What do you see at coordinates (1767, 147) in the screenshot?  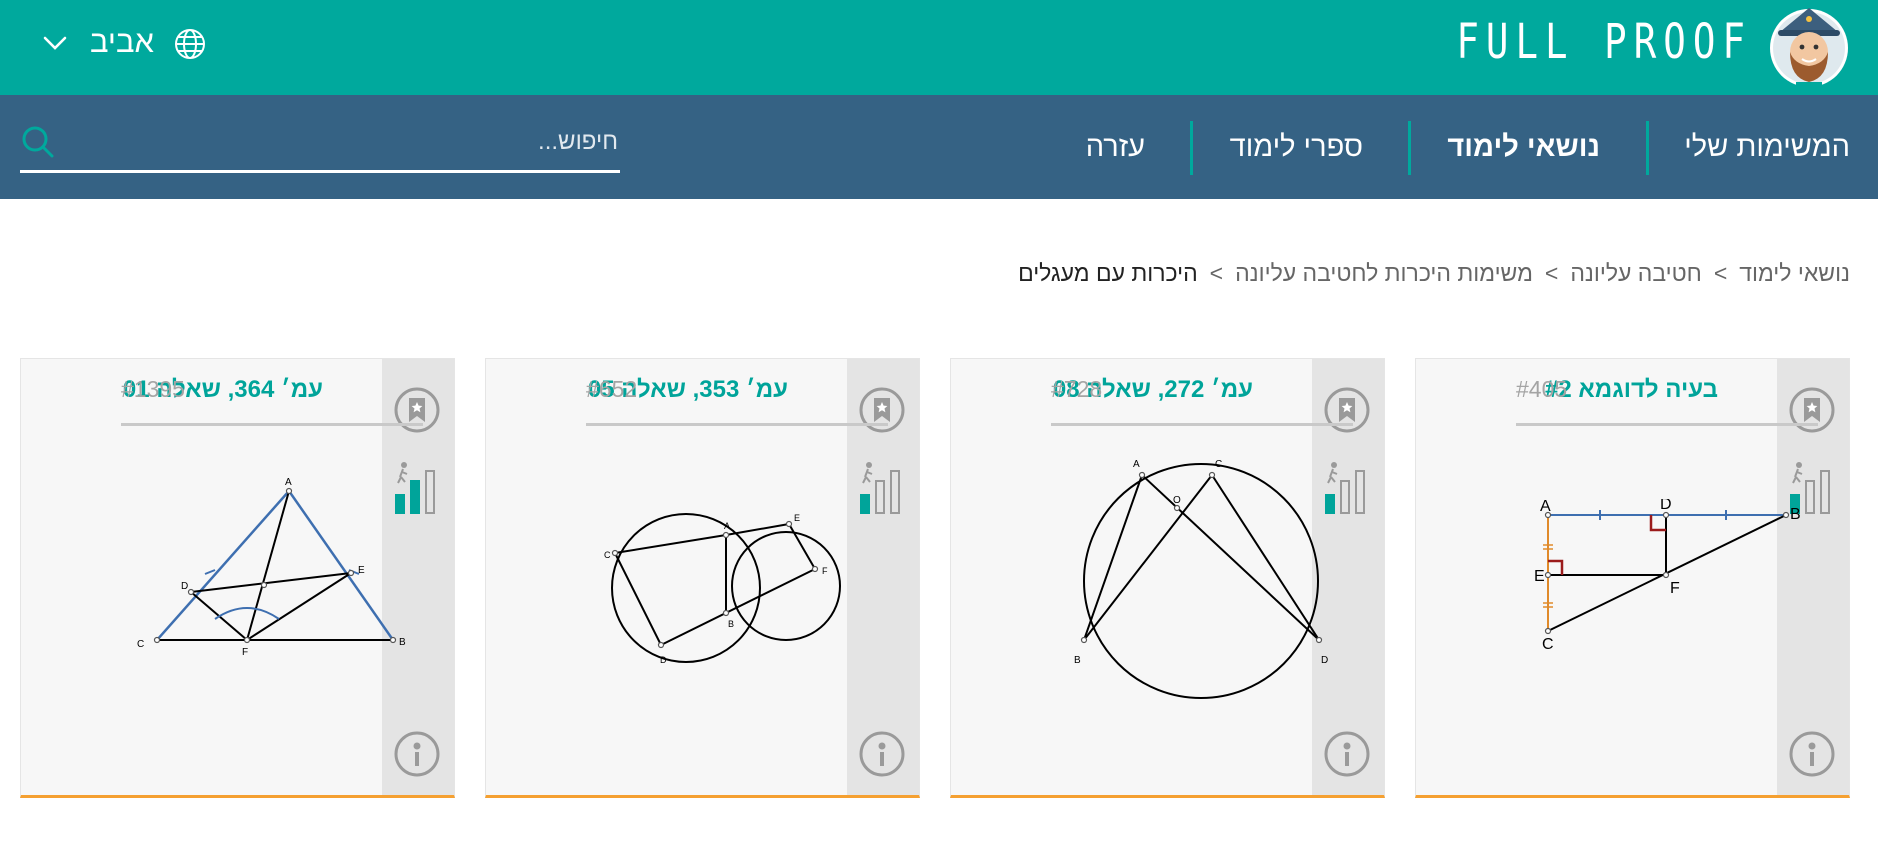 I see `nav-item-my-tasks: המשימות שלי` at bounding box center [1767, 147].